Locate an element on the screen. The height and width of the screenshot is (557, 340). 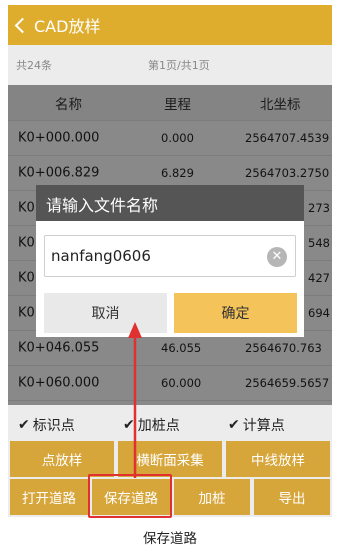
page-title: CAD放样 is located at coordinates (67, 26).